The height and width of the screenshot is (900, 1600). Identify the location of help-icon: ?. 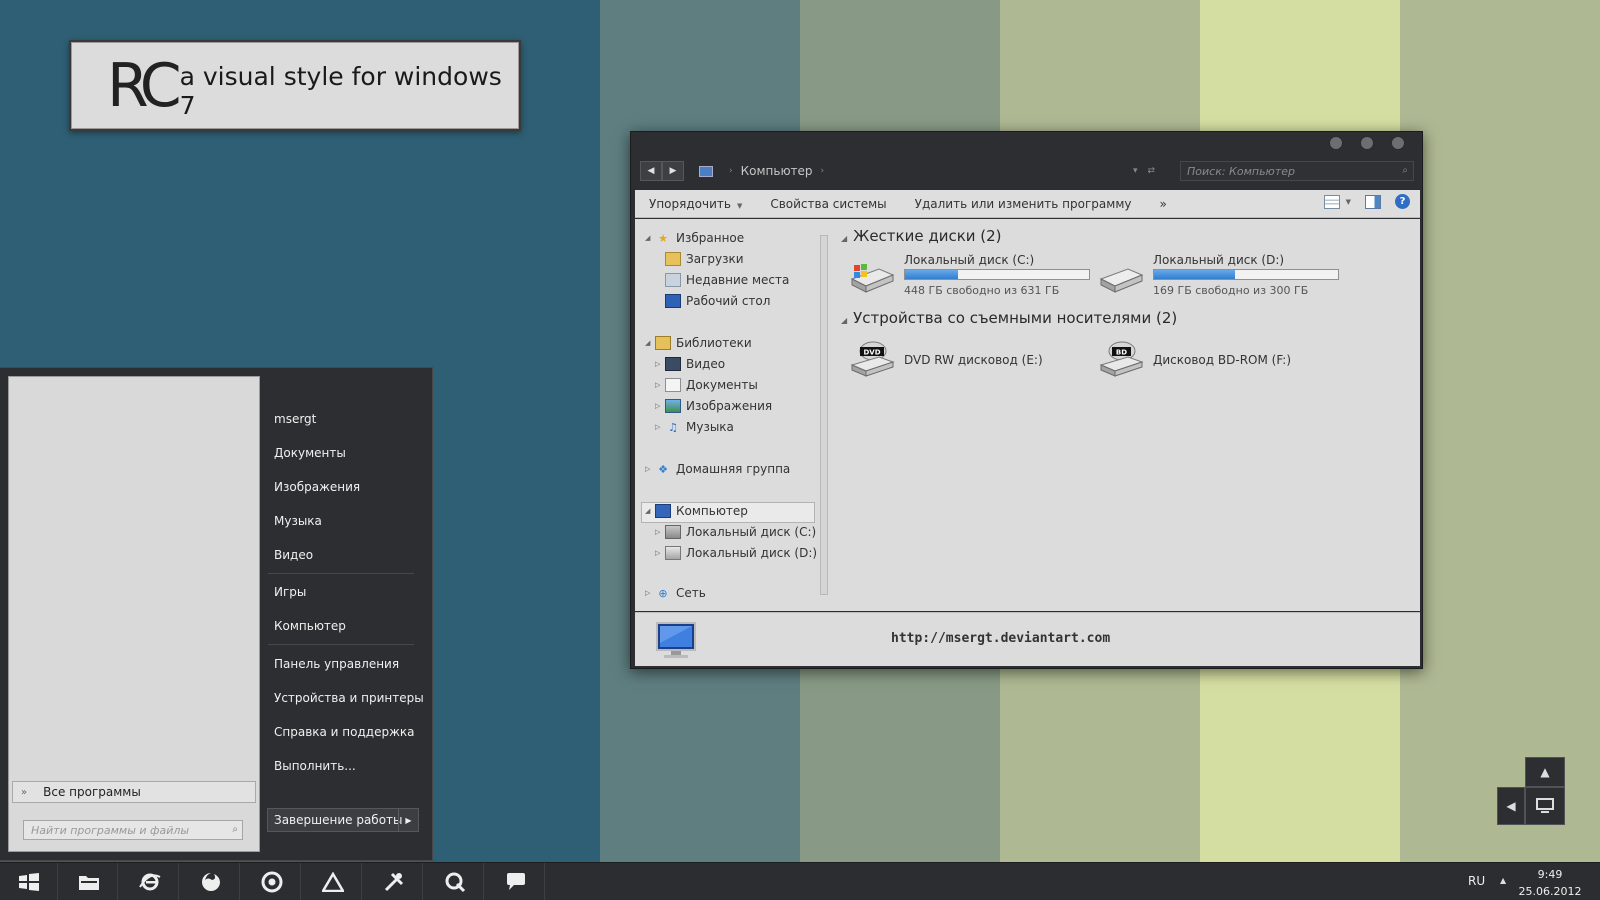
(1402, 201).